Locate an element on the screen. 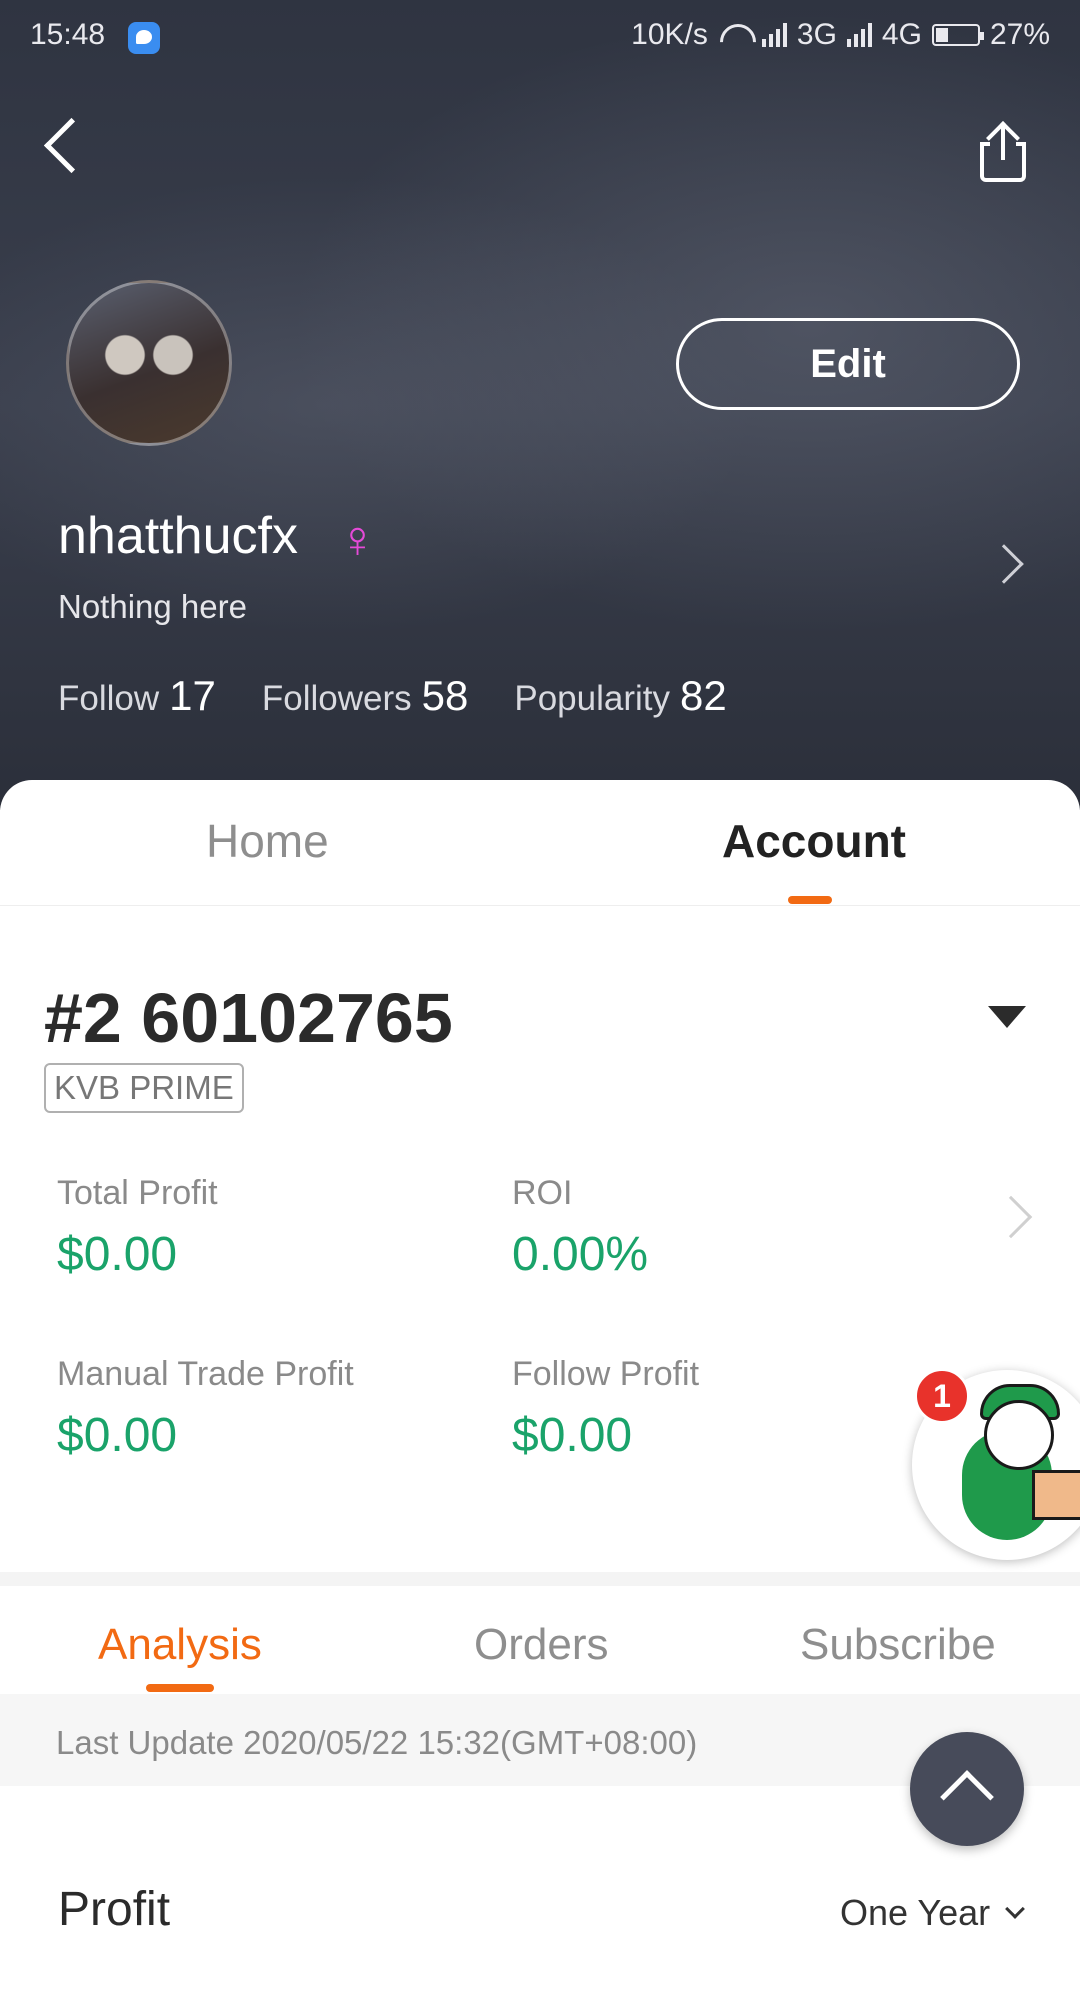 This screenshot has width=1080, height=2016. metric-roi: ROI 0.00% is located at coordinates (580, 1228).